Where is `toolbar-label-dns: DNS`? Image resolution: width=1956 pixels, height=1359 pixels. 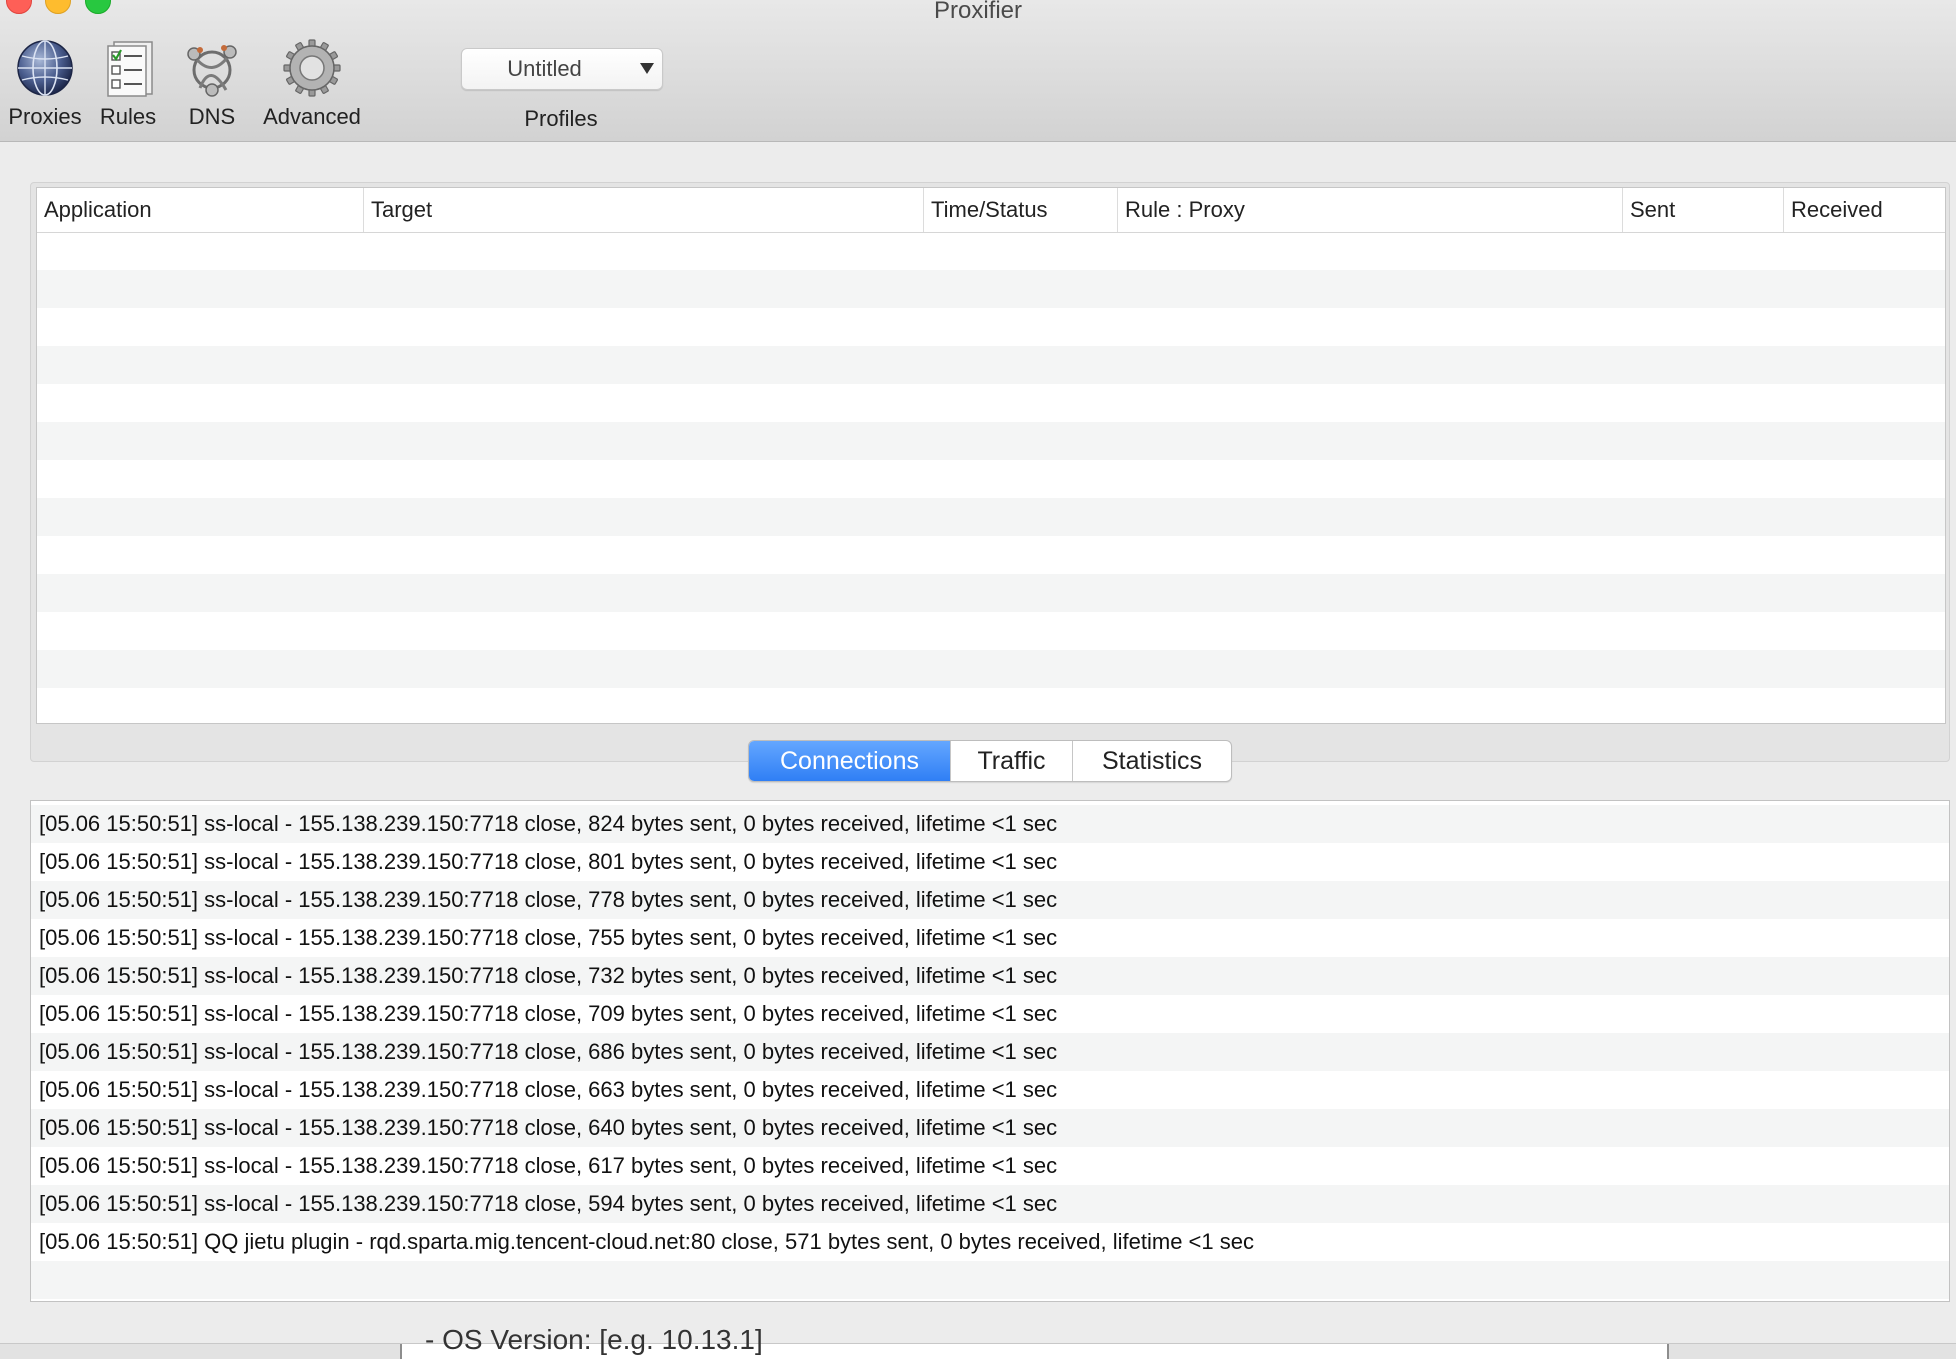 toolbar-label-dns: DNS is located at coordinates (212, 116).